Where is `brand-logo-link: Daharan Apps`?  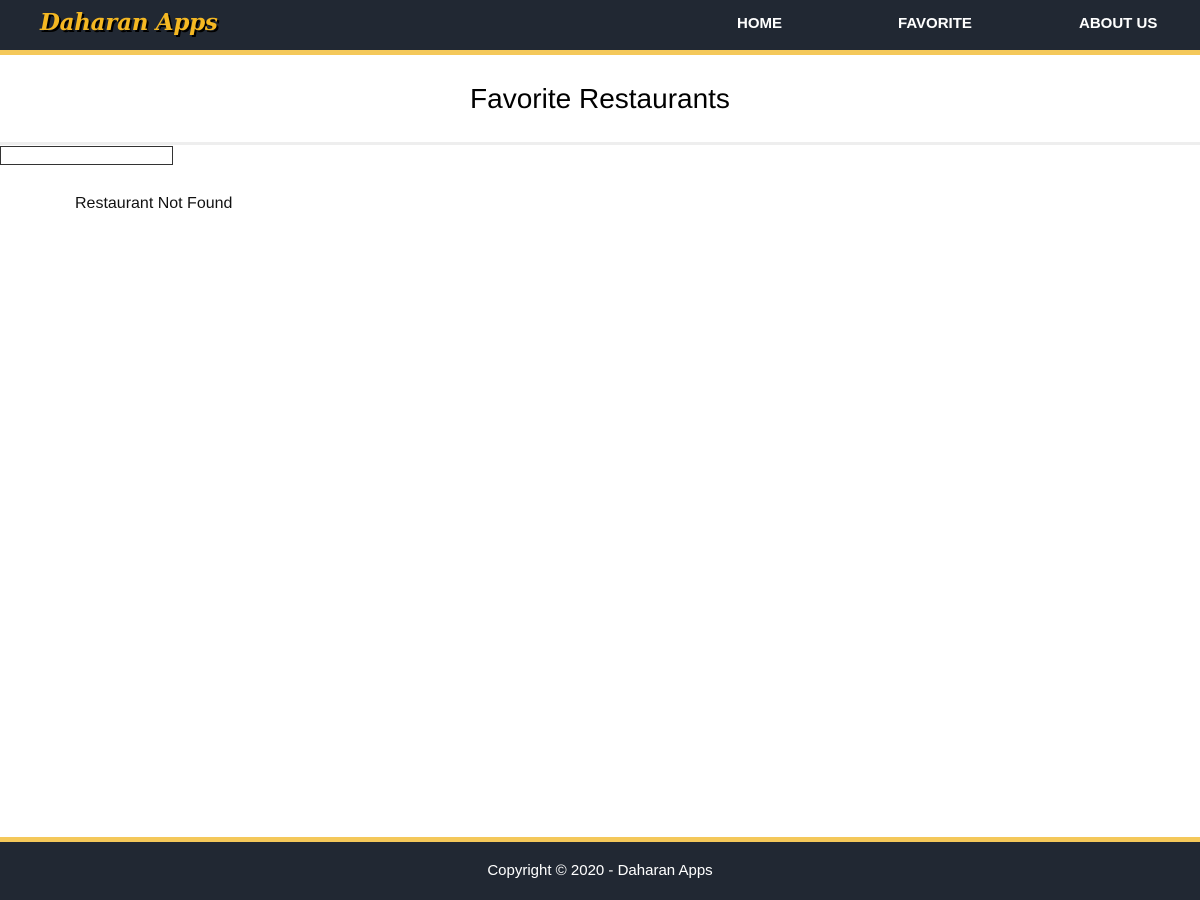
brand-logo-link: Daharan Apps is located at coordinates (129, 22).